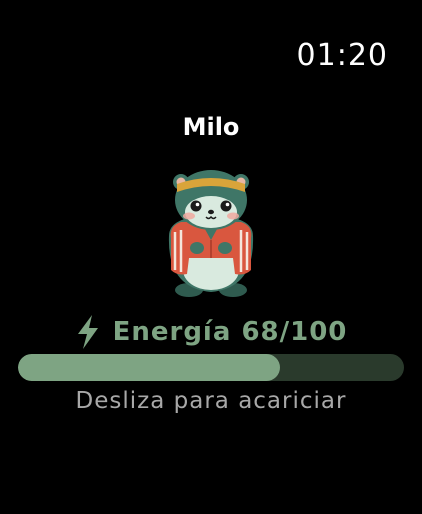 This screenshot has width=422, height=514. Describe the element at coordinates (149, 367) in the screenshot. I see `energy-progress-fill` at that location.